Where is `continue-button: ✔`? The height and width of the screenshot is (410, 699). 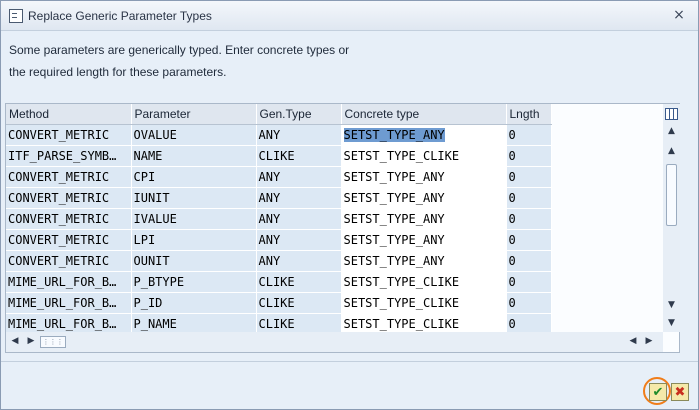 continue-button: ✔ is located at coordinates (658, 392).